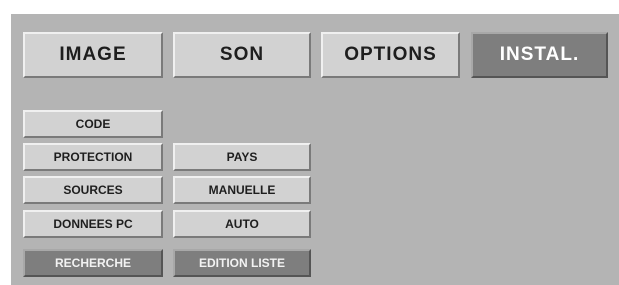  What do you see at coordinates (93, 224) in the screenshot?
I see `menu-item-donnees-pc: DONNEES PC` at bounding box center [93, 224].